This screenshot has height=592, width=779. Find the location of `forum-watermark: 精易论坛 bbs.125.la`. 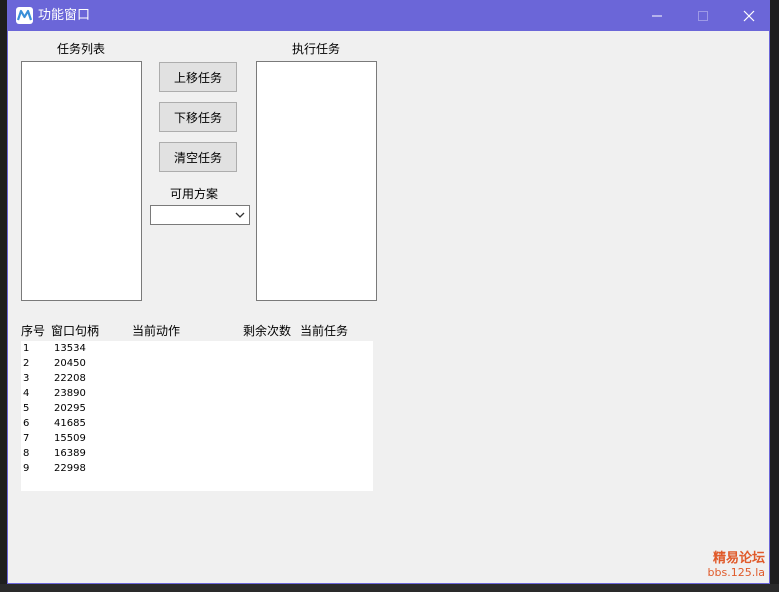

forum-watermark: 精易论坛 bbs.125.la is located at coordinates (736, 566).